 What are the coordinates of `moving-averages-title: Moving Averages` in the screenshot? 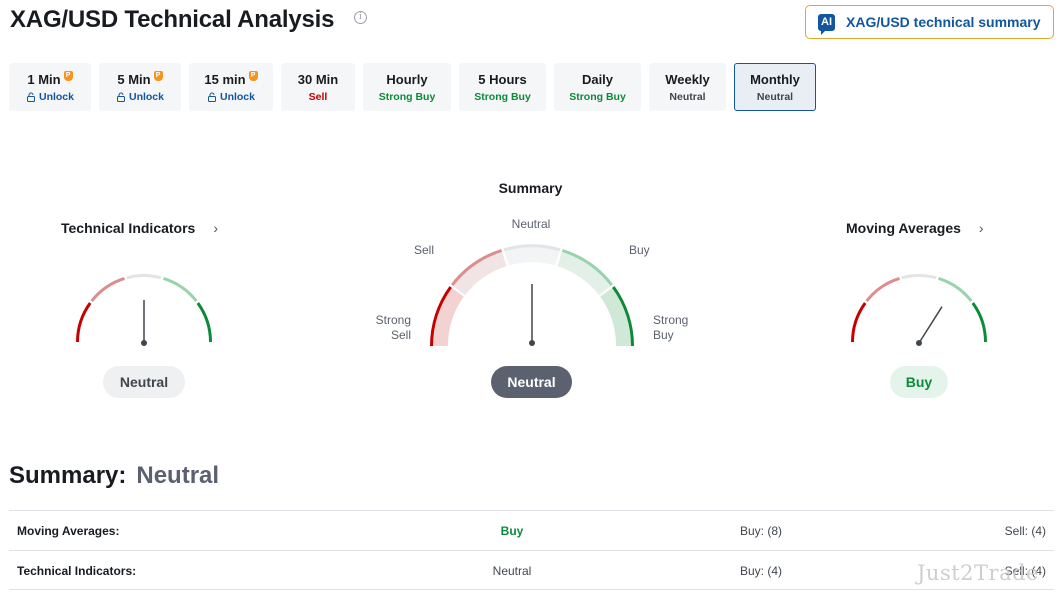 It's located at (903, 228).